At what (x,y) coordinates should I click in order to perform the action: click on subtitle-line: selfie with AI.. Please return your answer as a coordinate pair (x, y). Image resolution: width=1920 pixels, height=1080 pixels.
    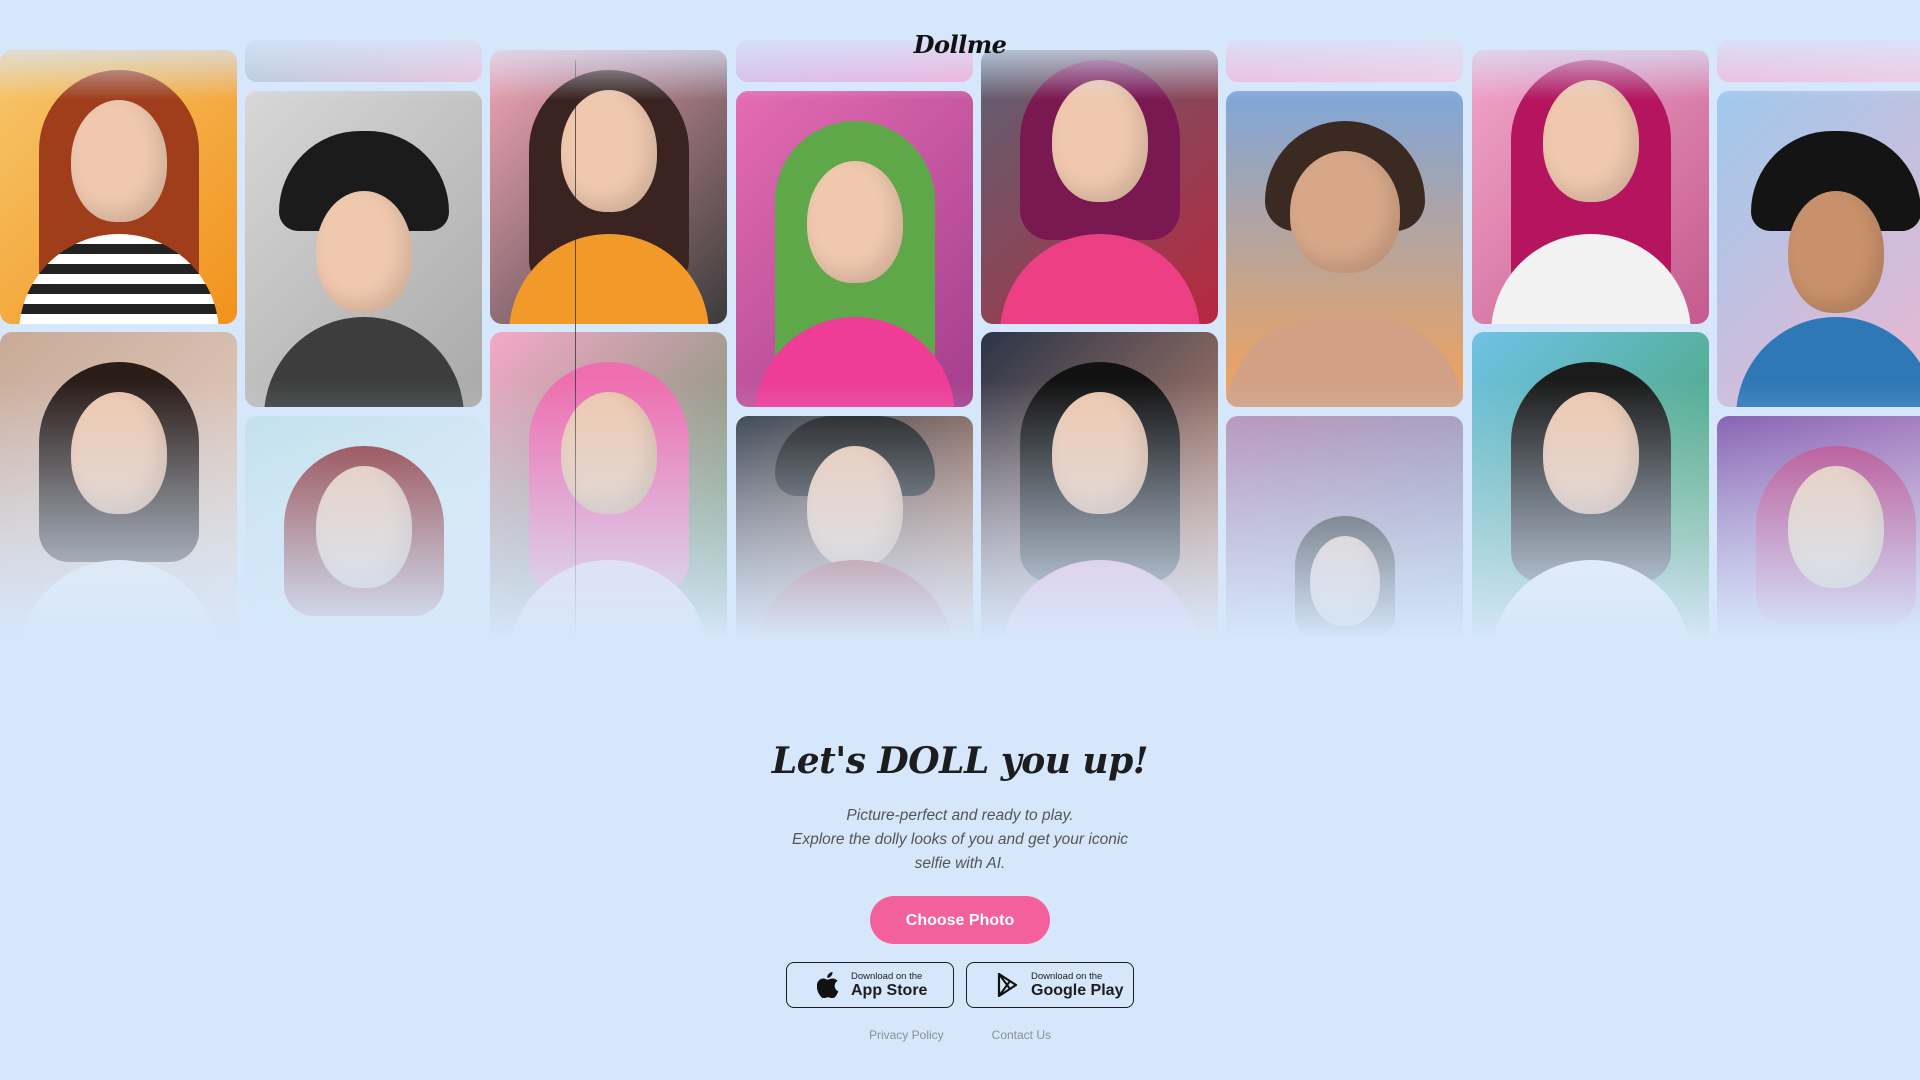
    Looking at the image, I should click on (960, 863).